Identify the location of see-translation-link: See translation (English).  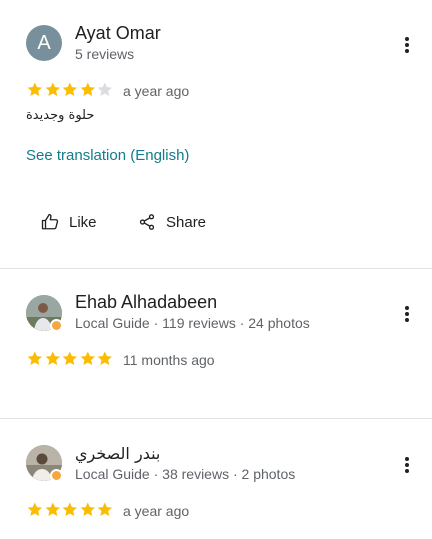
(107, 155).